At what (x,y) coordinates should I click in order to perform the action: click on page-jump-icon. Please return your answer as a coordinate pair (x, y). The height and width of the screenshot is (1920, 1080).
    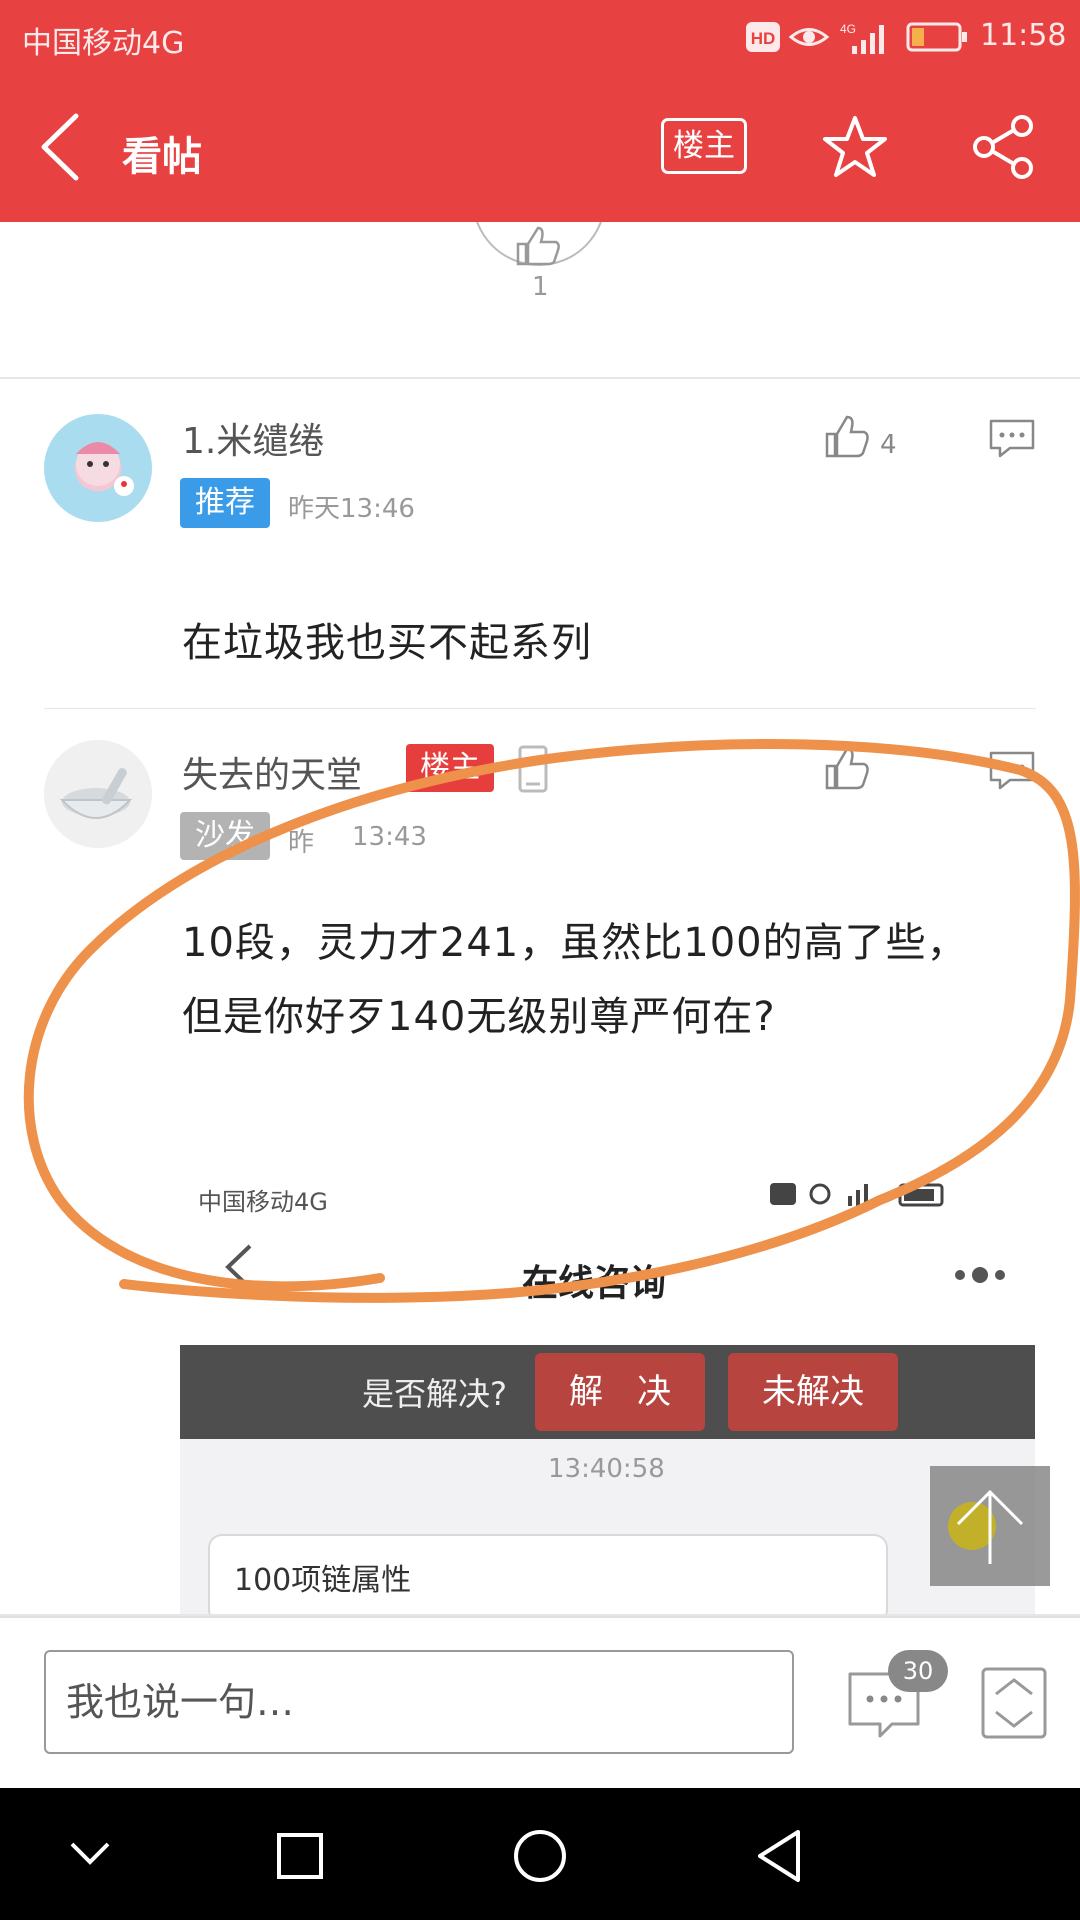
    Looking at the image, I should click on (1014, 1703).